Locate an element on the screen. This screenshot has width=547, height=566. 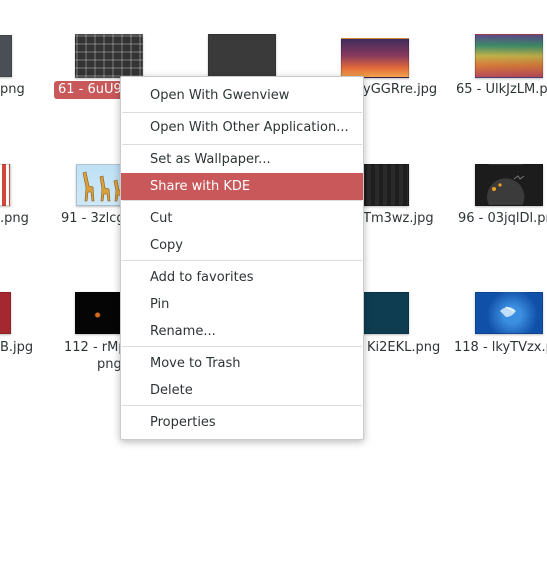
file-name: 65 - UlkJzLM.pn is located at coordinates (501, 90).